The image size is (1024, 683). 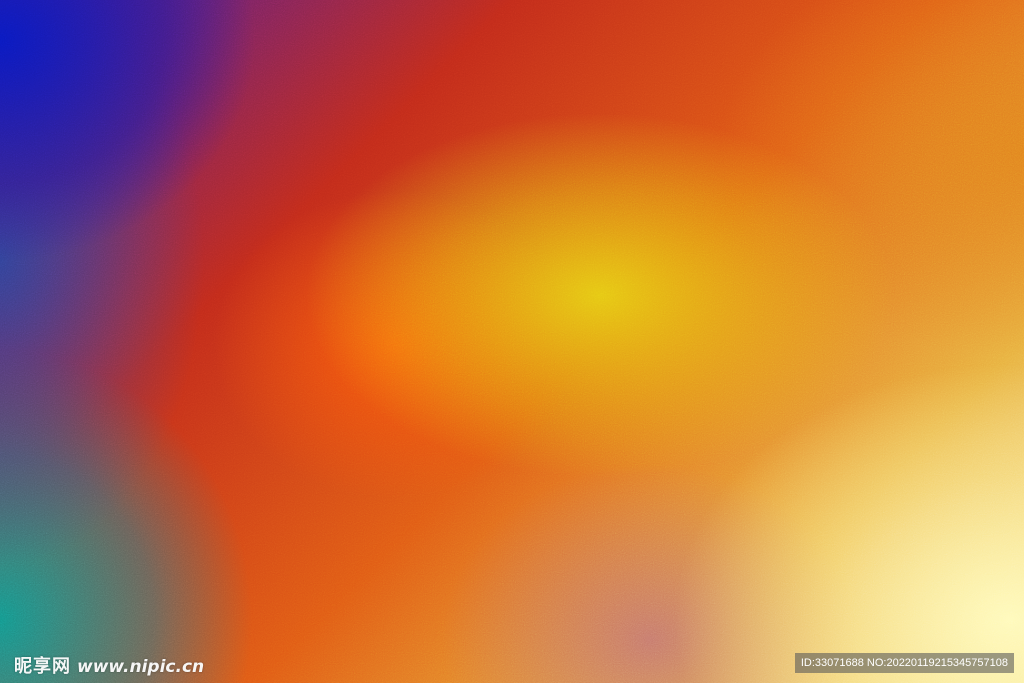 I want to click on watermark-logo: 昵享网 www.nipic.cn, so click(x=109, y=665).